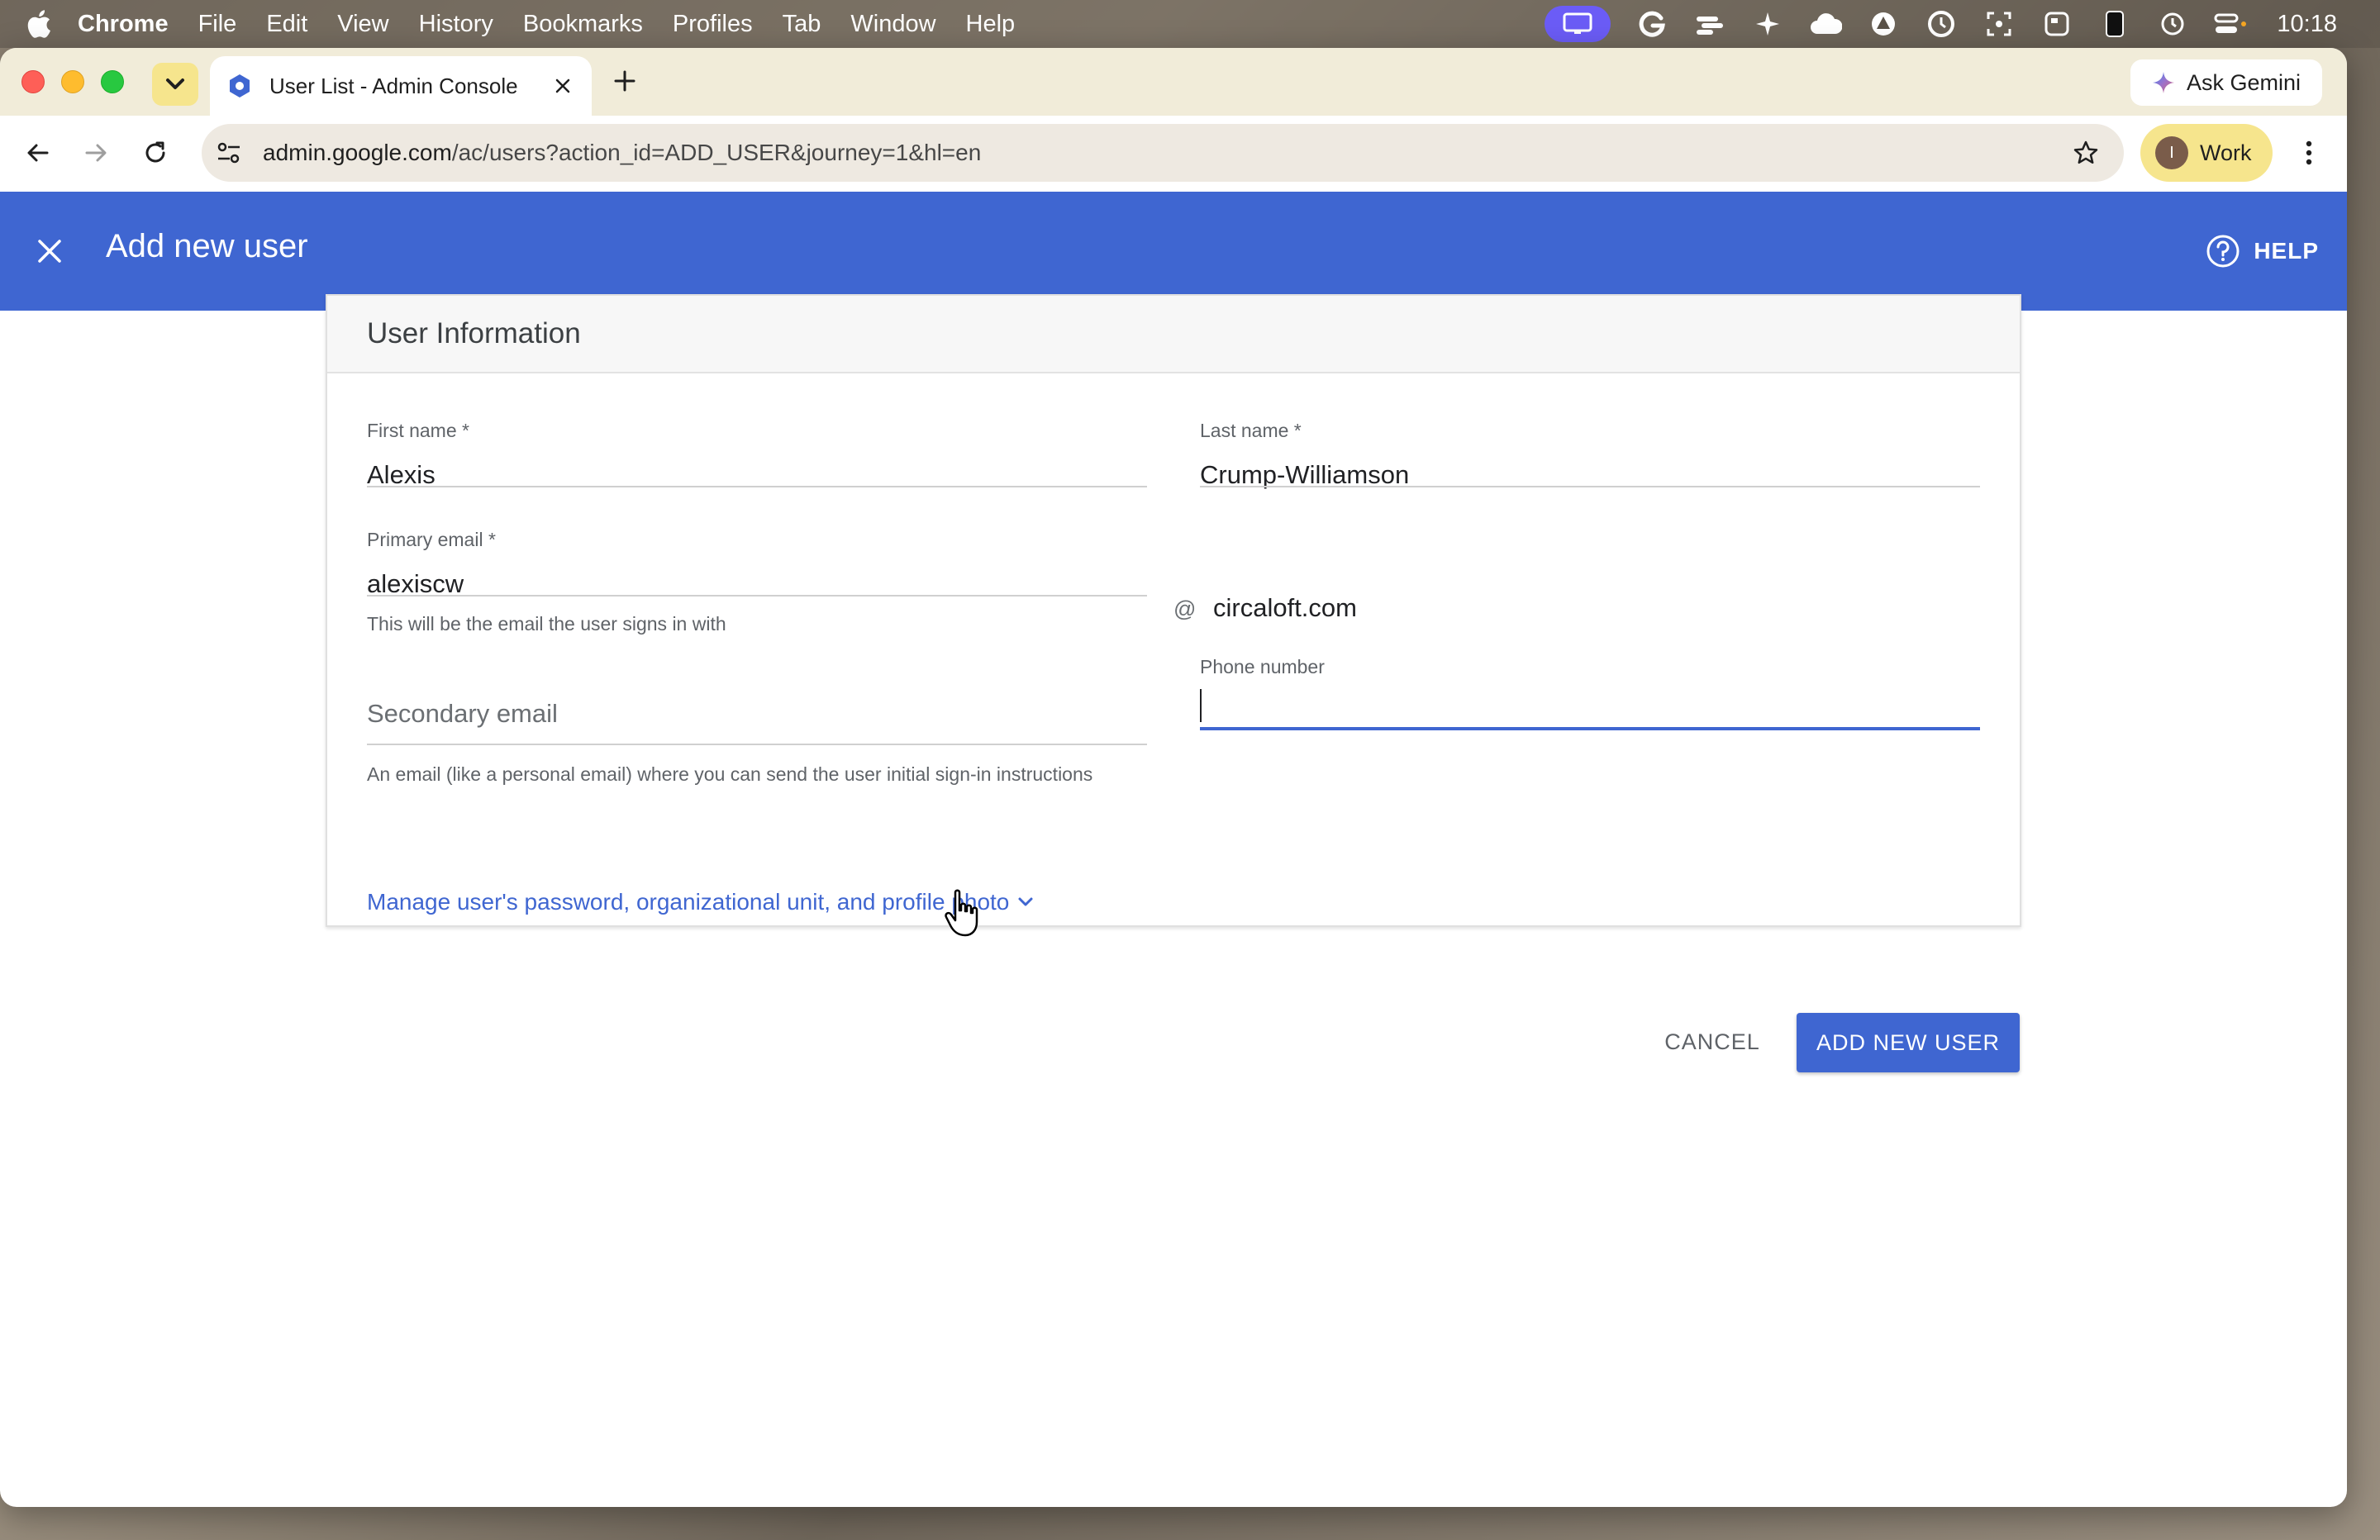 The width and height of the screenshot is (2380, 1540). I want to click on menu-bookmarks: Bookmarks, so click(583, 24).